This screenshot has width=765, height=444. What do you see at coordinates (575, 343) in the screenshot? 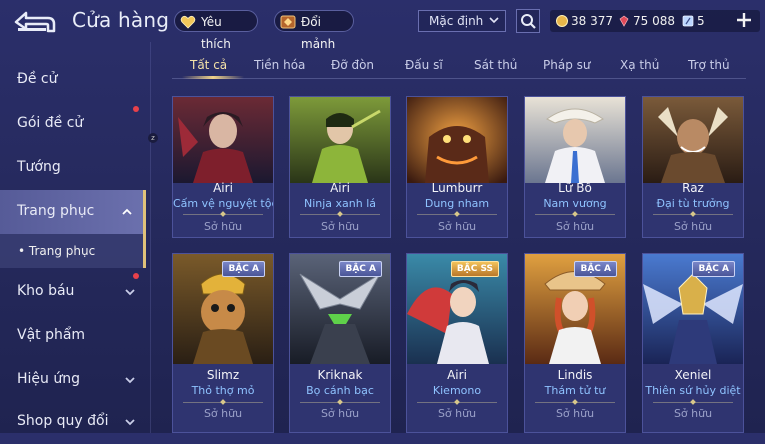
I see `skin-card: BẬC A Lindis Thám tử tư Sở hữu` at bounding box center [575, 343].